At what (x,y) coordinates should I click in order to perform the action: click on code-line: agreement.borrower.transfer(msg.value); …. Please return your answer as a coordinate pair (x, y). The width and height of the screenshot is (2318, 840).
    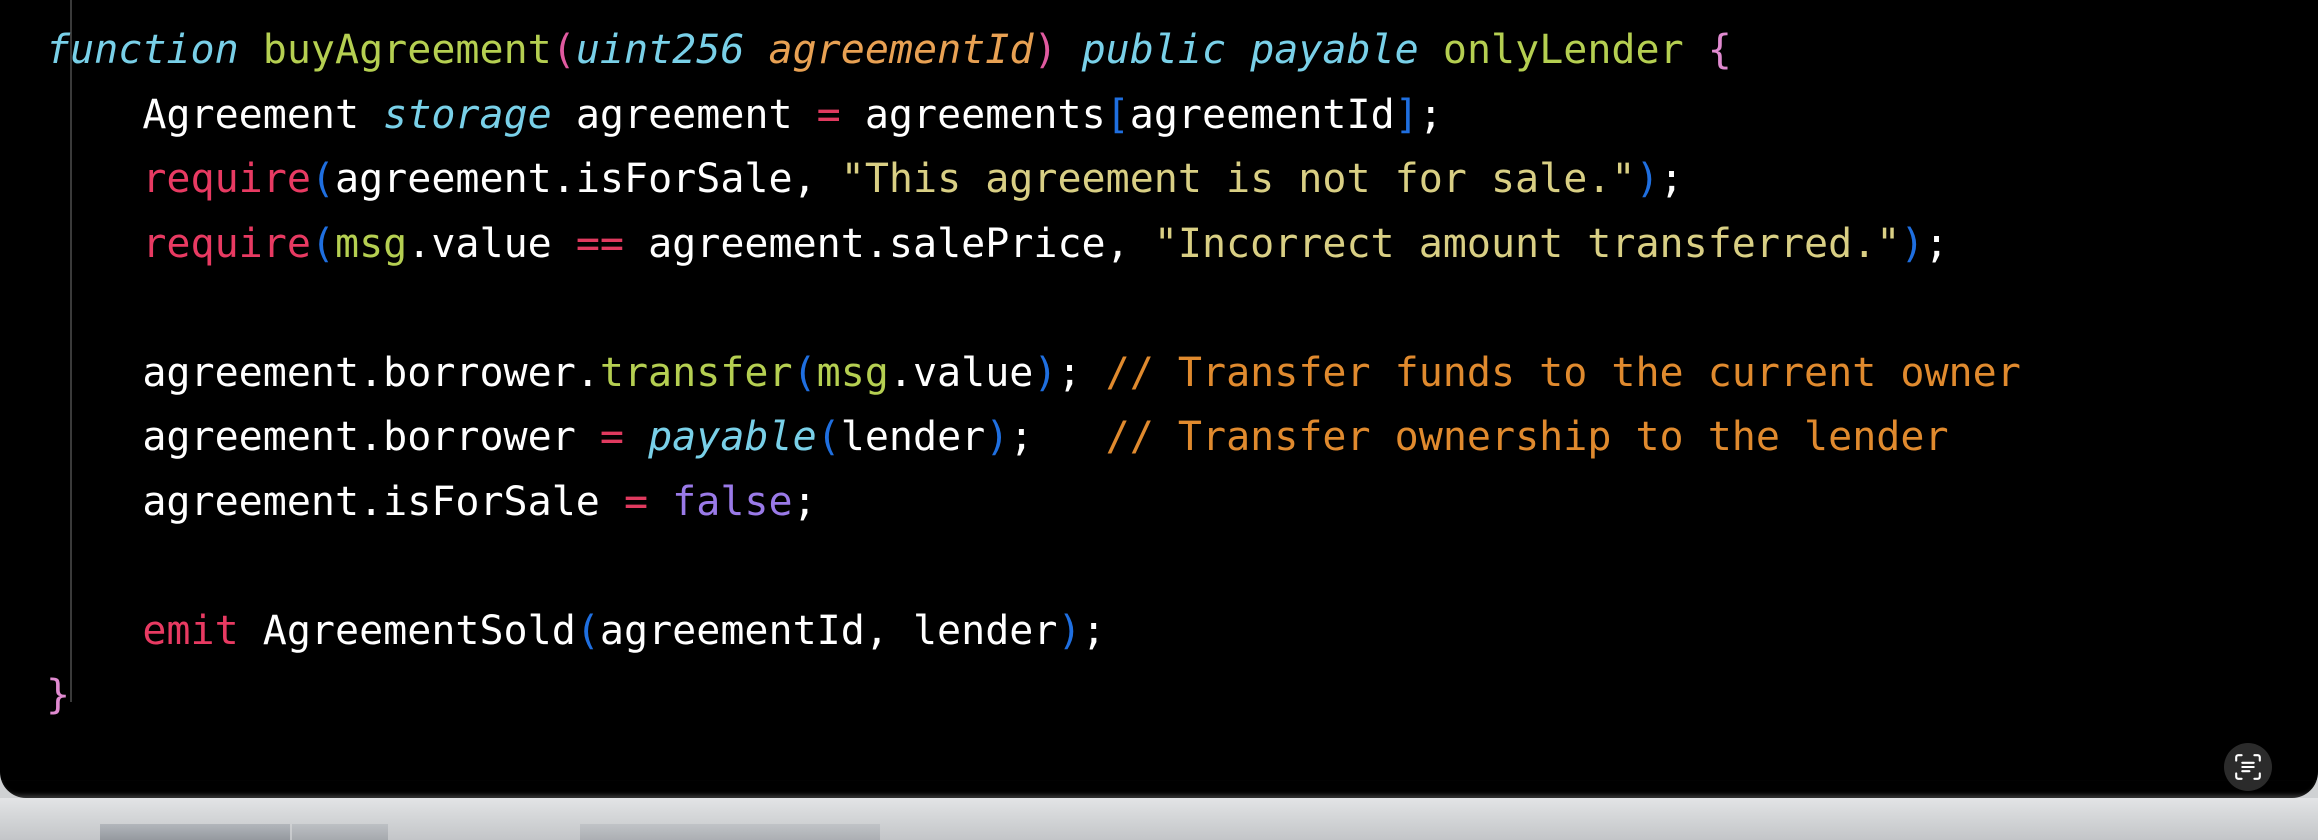
    Looking at the image, I should click on (1010, 373).